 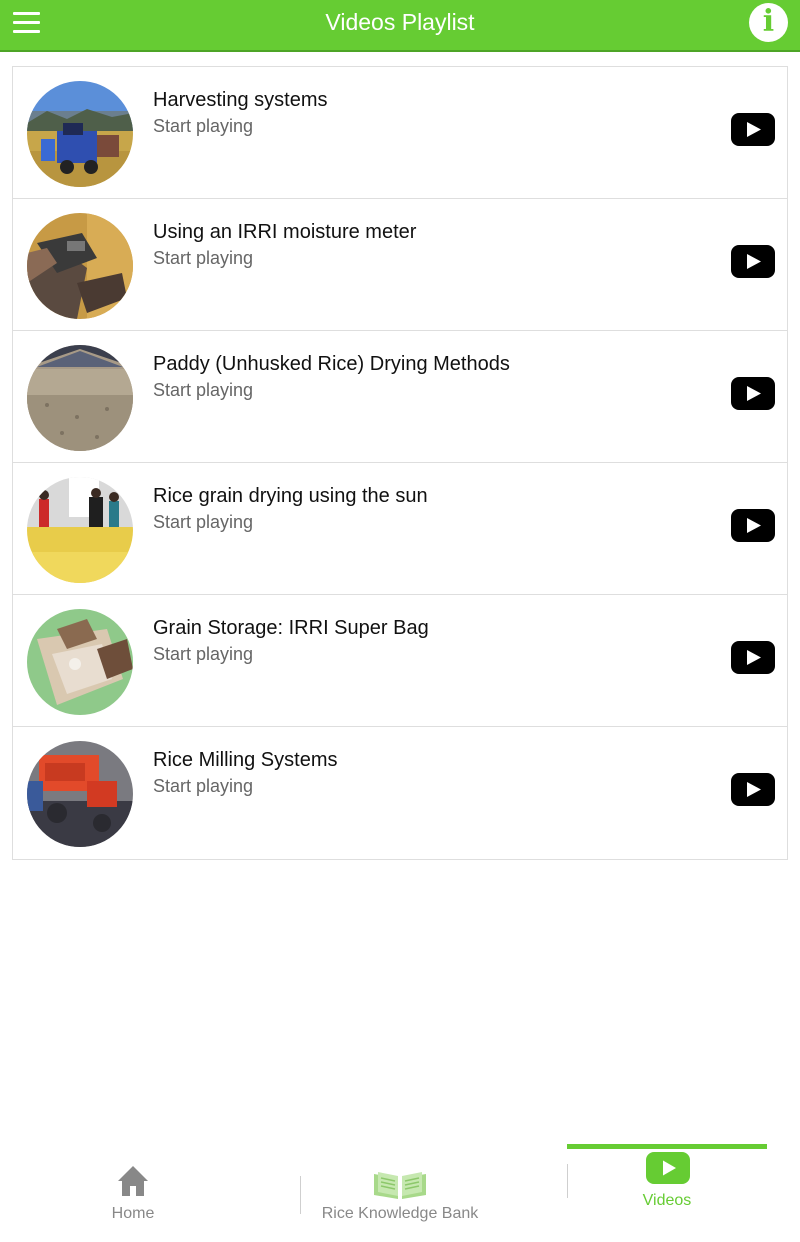 I want to click on tab-home-label: Home, so click(x=133, y=1213).